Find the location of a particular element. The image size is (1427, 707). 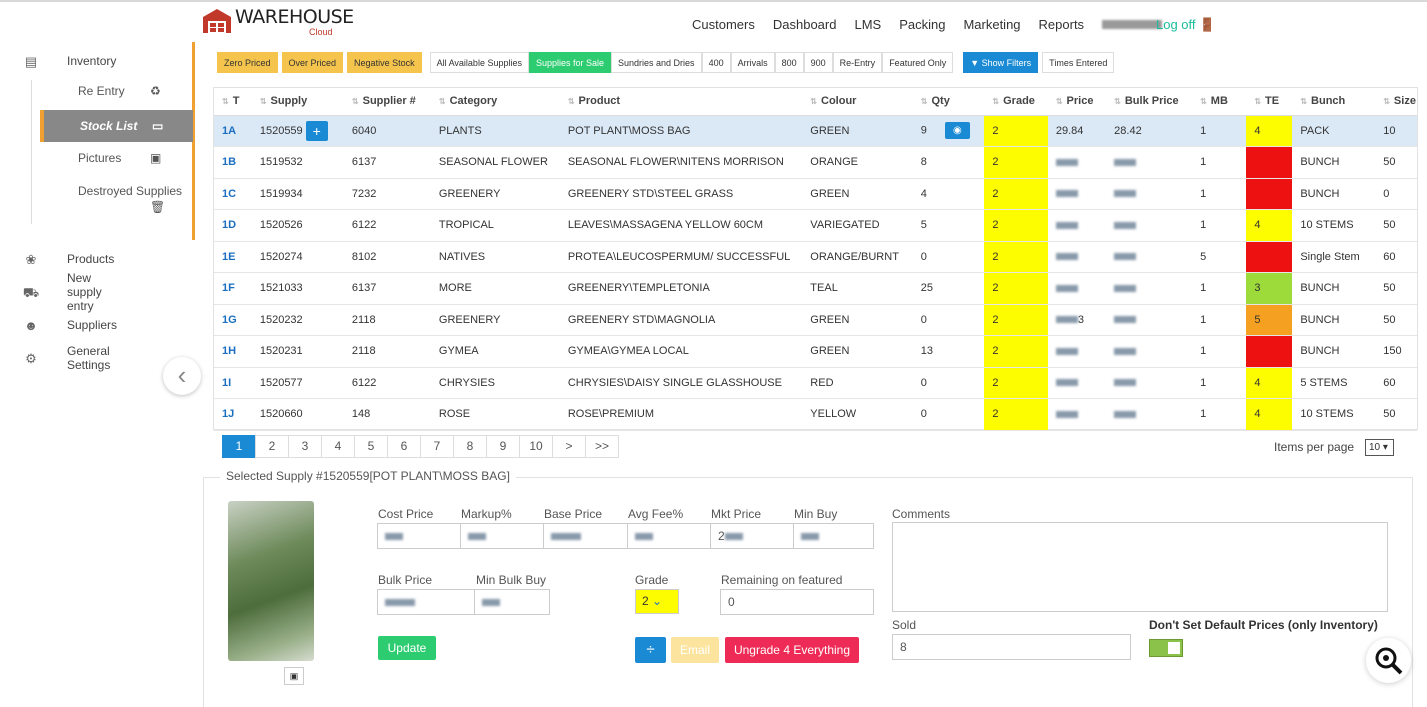

tab-re-entry: Re-Entry is located at coordinates (857, 62).